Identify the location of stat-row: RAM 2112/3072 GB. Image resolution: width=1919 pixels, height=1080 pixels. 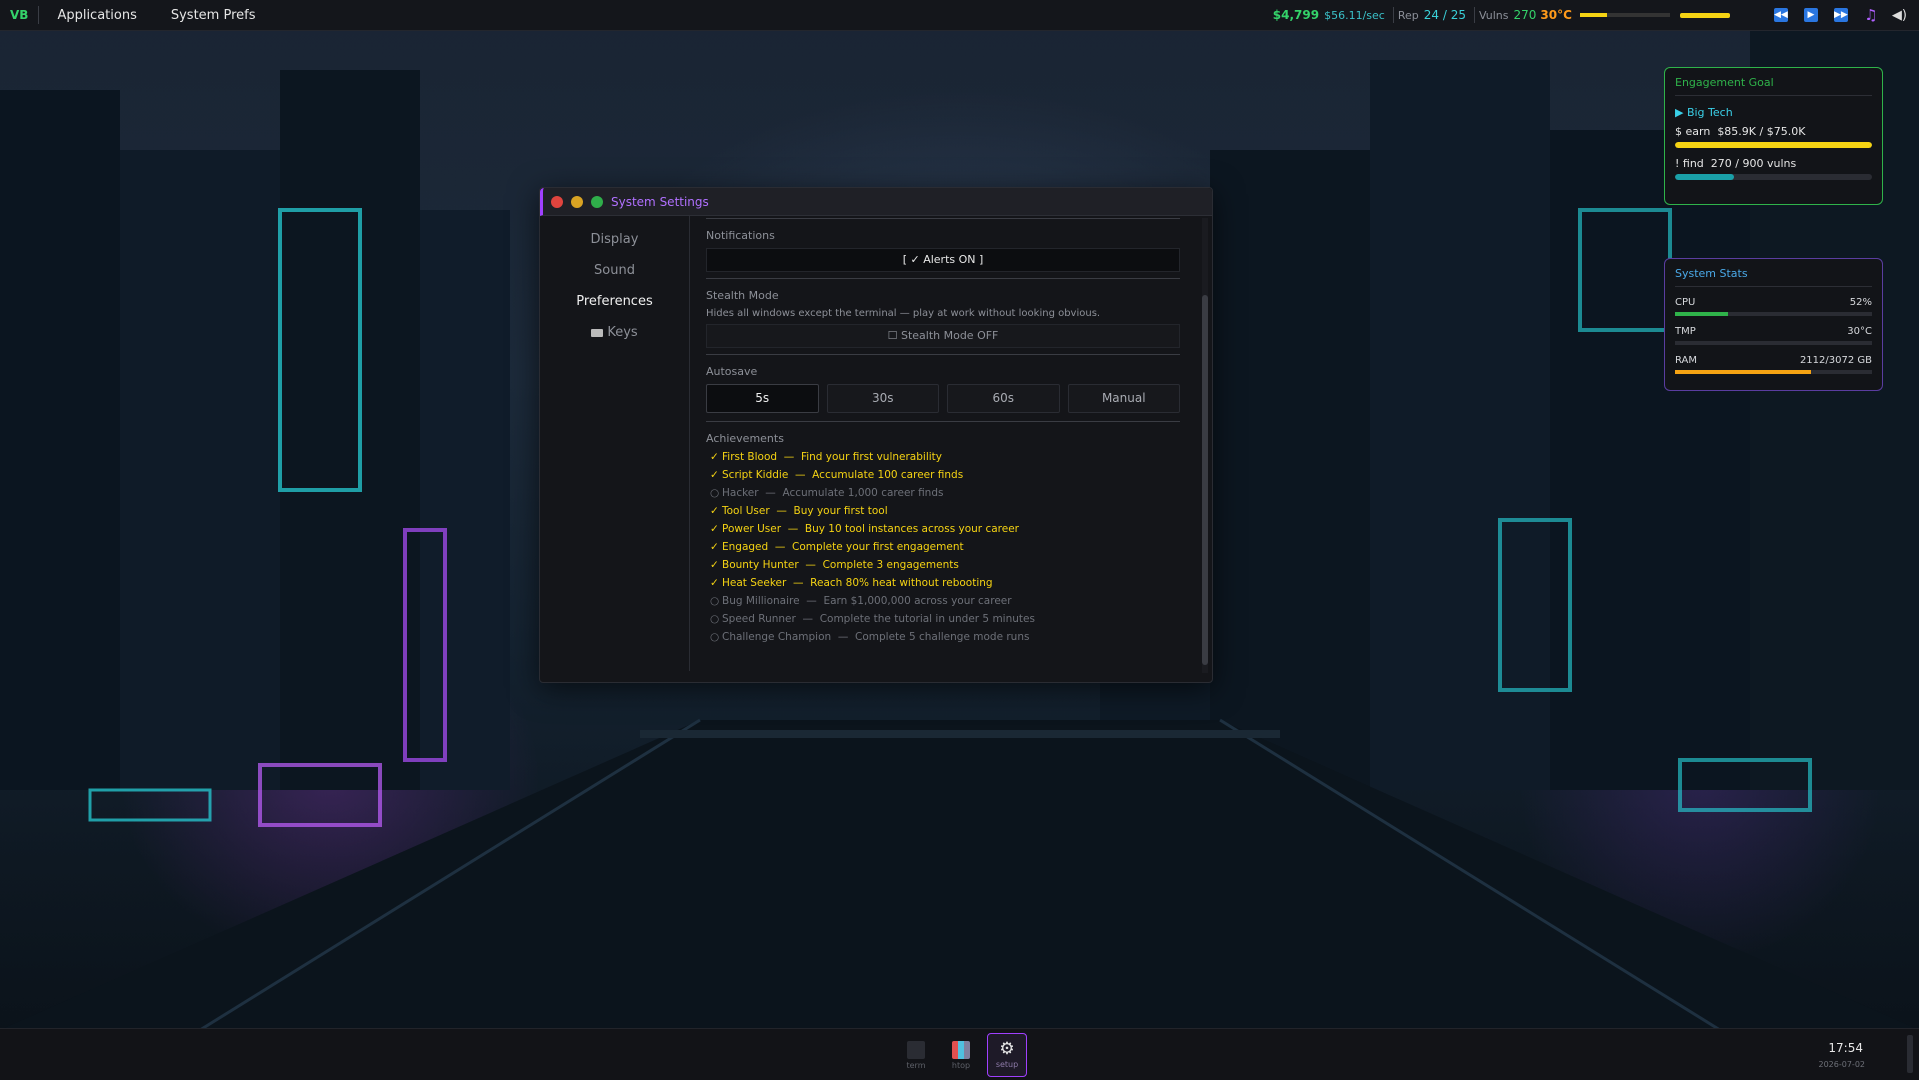
(1773, 360).